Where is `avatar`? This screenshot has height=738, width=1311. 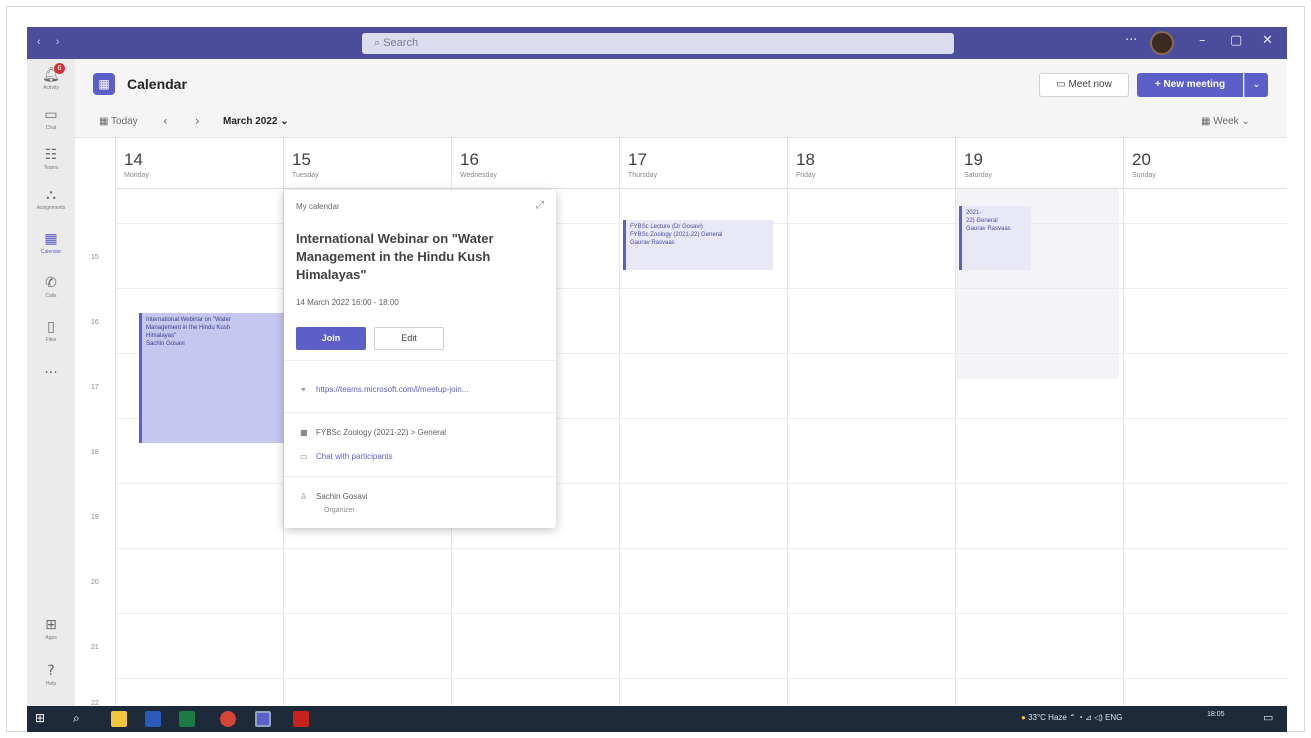
avatar is located at coordinates (1162, 43).